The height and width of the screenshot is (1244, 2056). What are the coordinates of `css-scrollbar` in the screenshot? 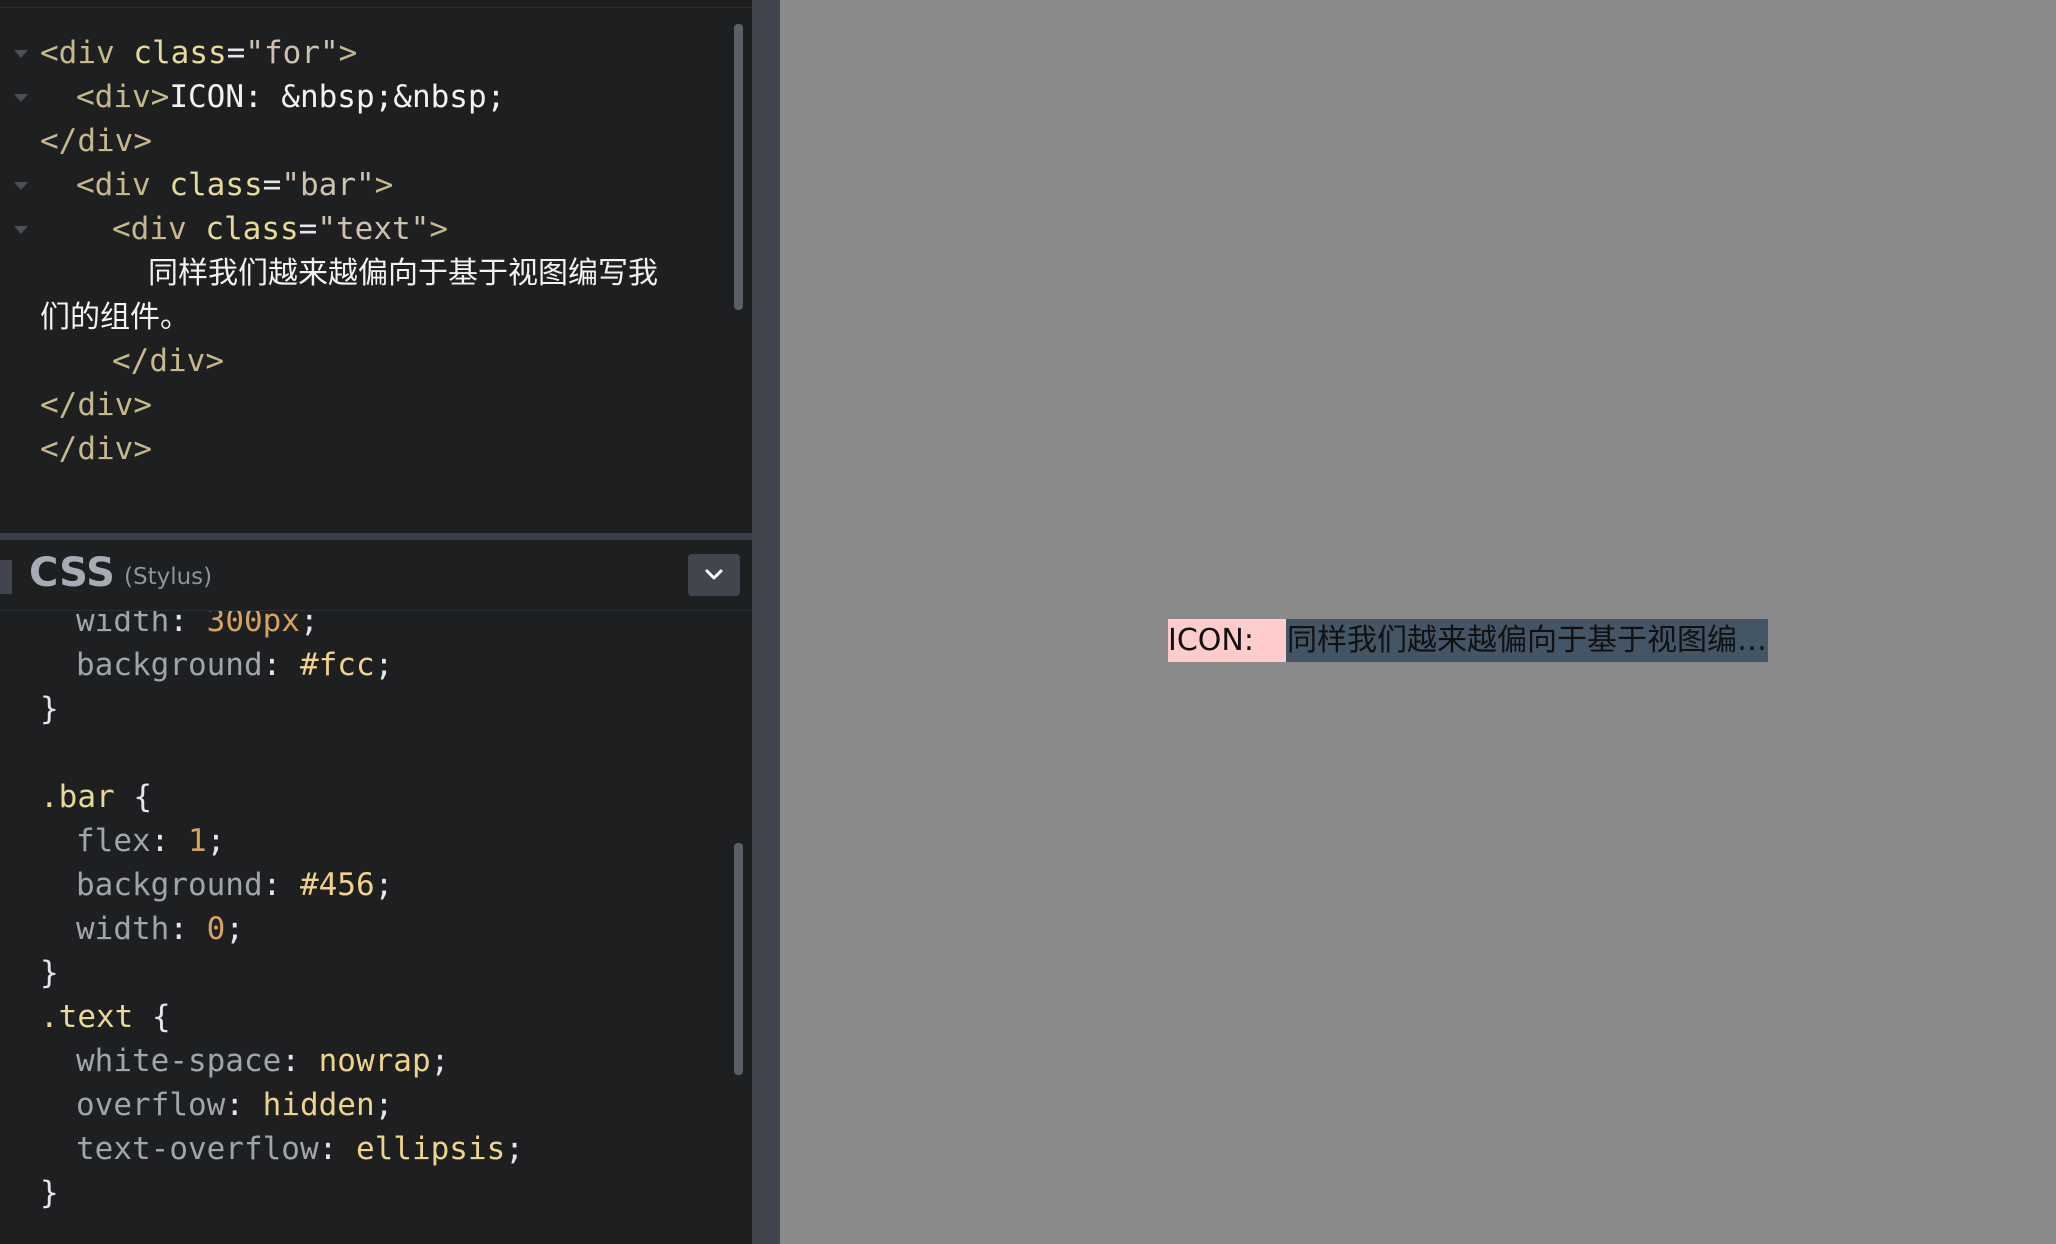 It's located at (738, 959).